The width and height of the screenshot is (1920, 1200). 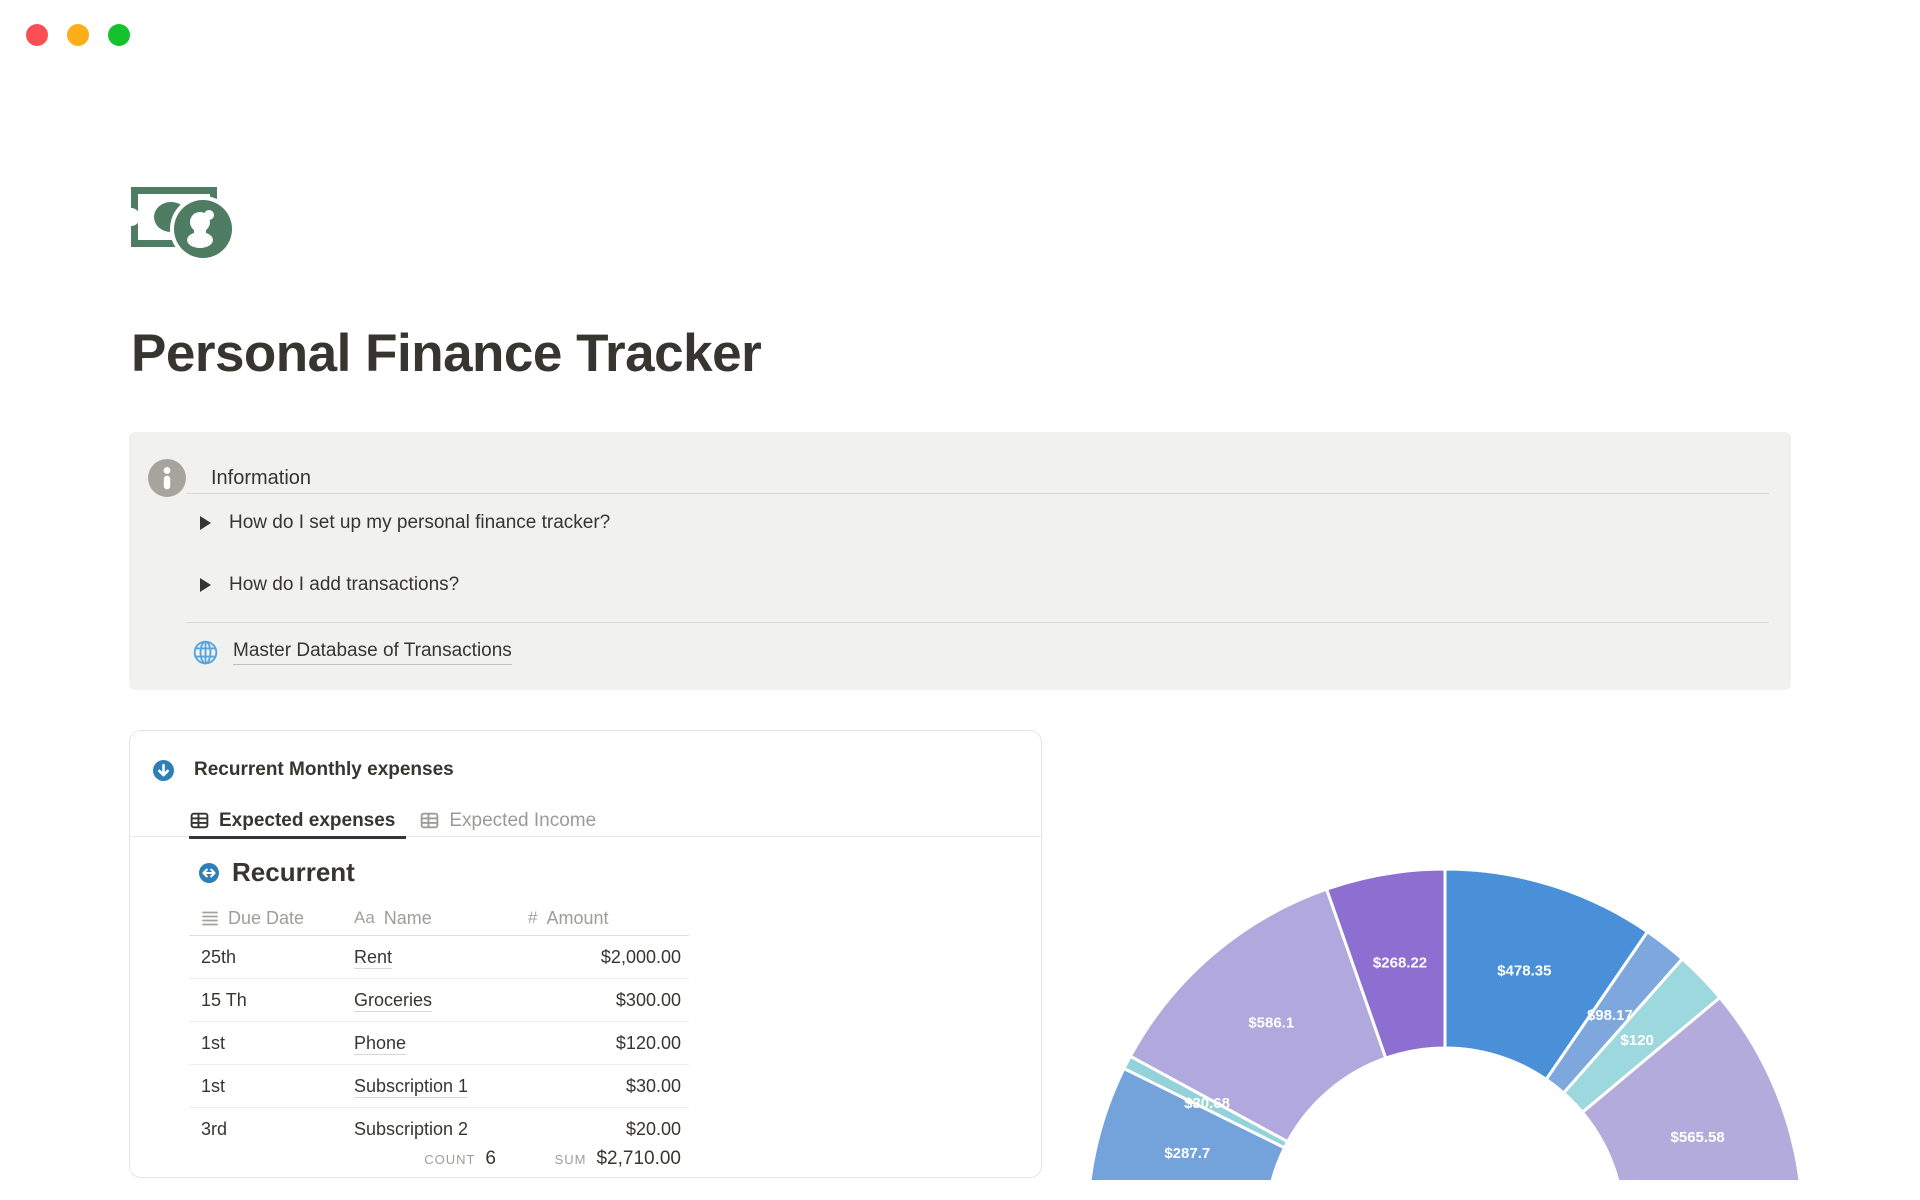 I want to click on number-property-icon: #, so click(x=533, y=917).